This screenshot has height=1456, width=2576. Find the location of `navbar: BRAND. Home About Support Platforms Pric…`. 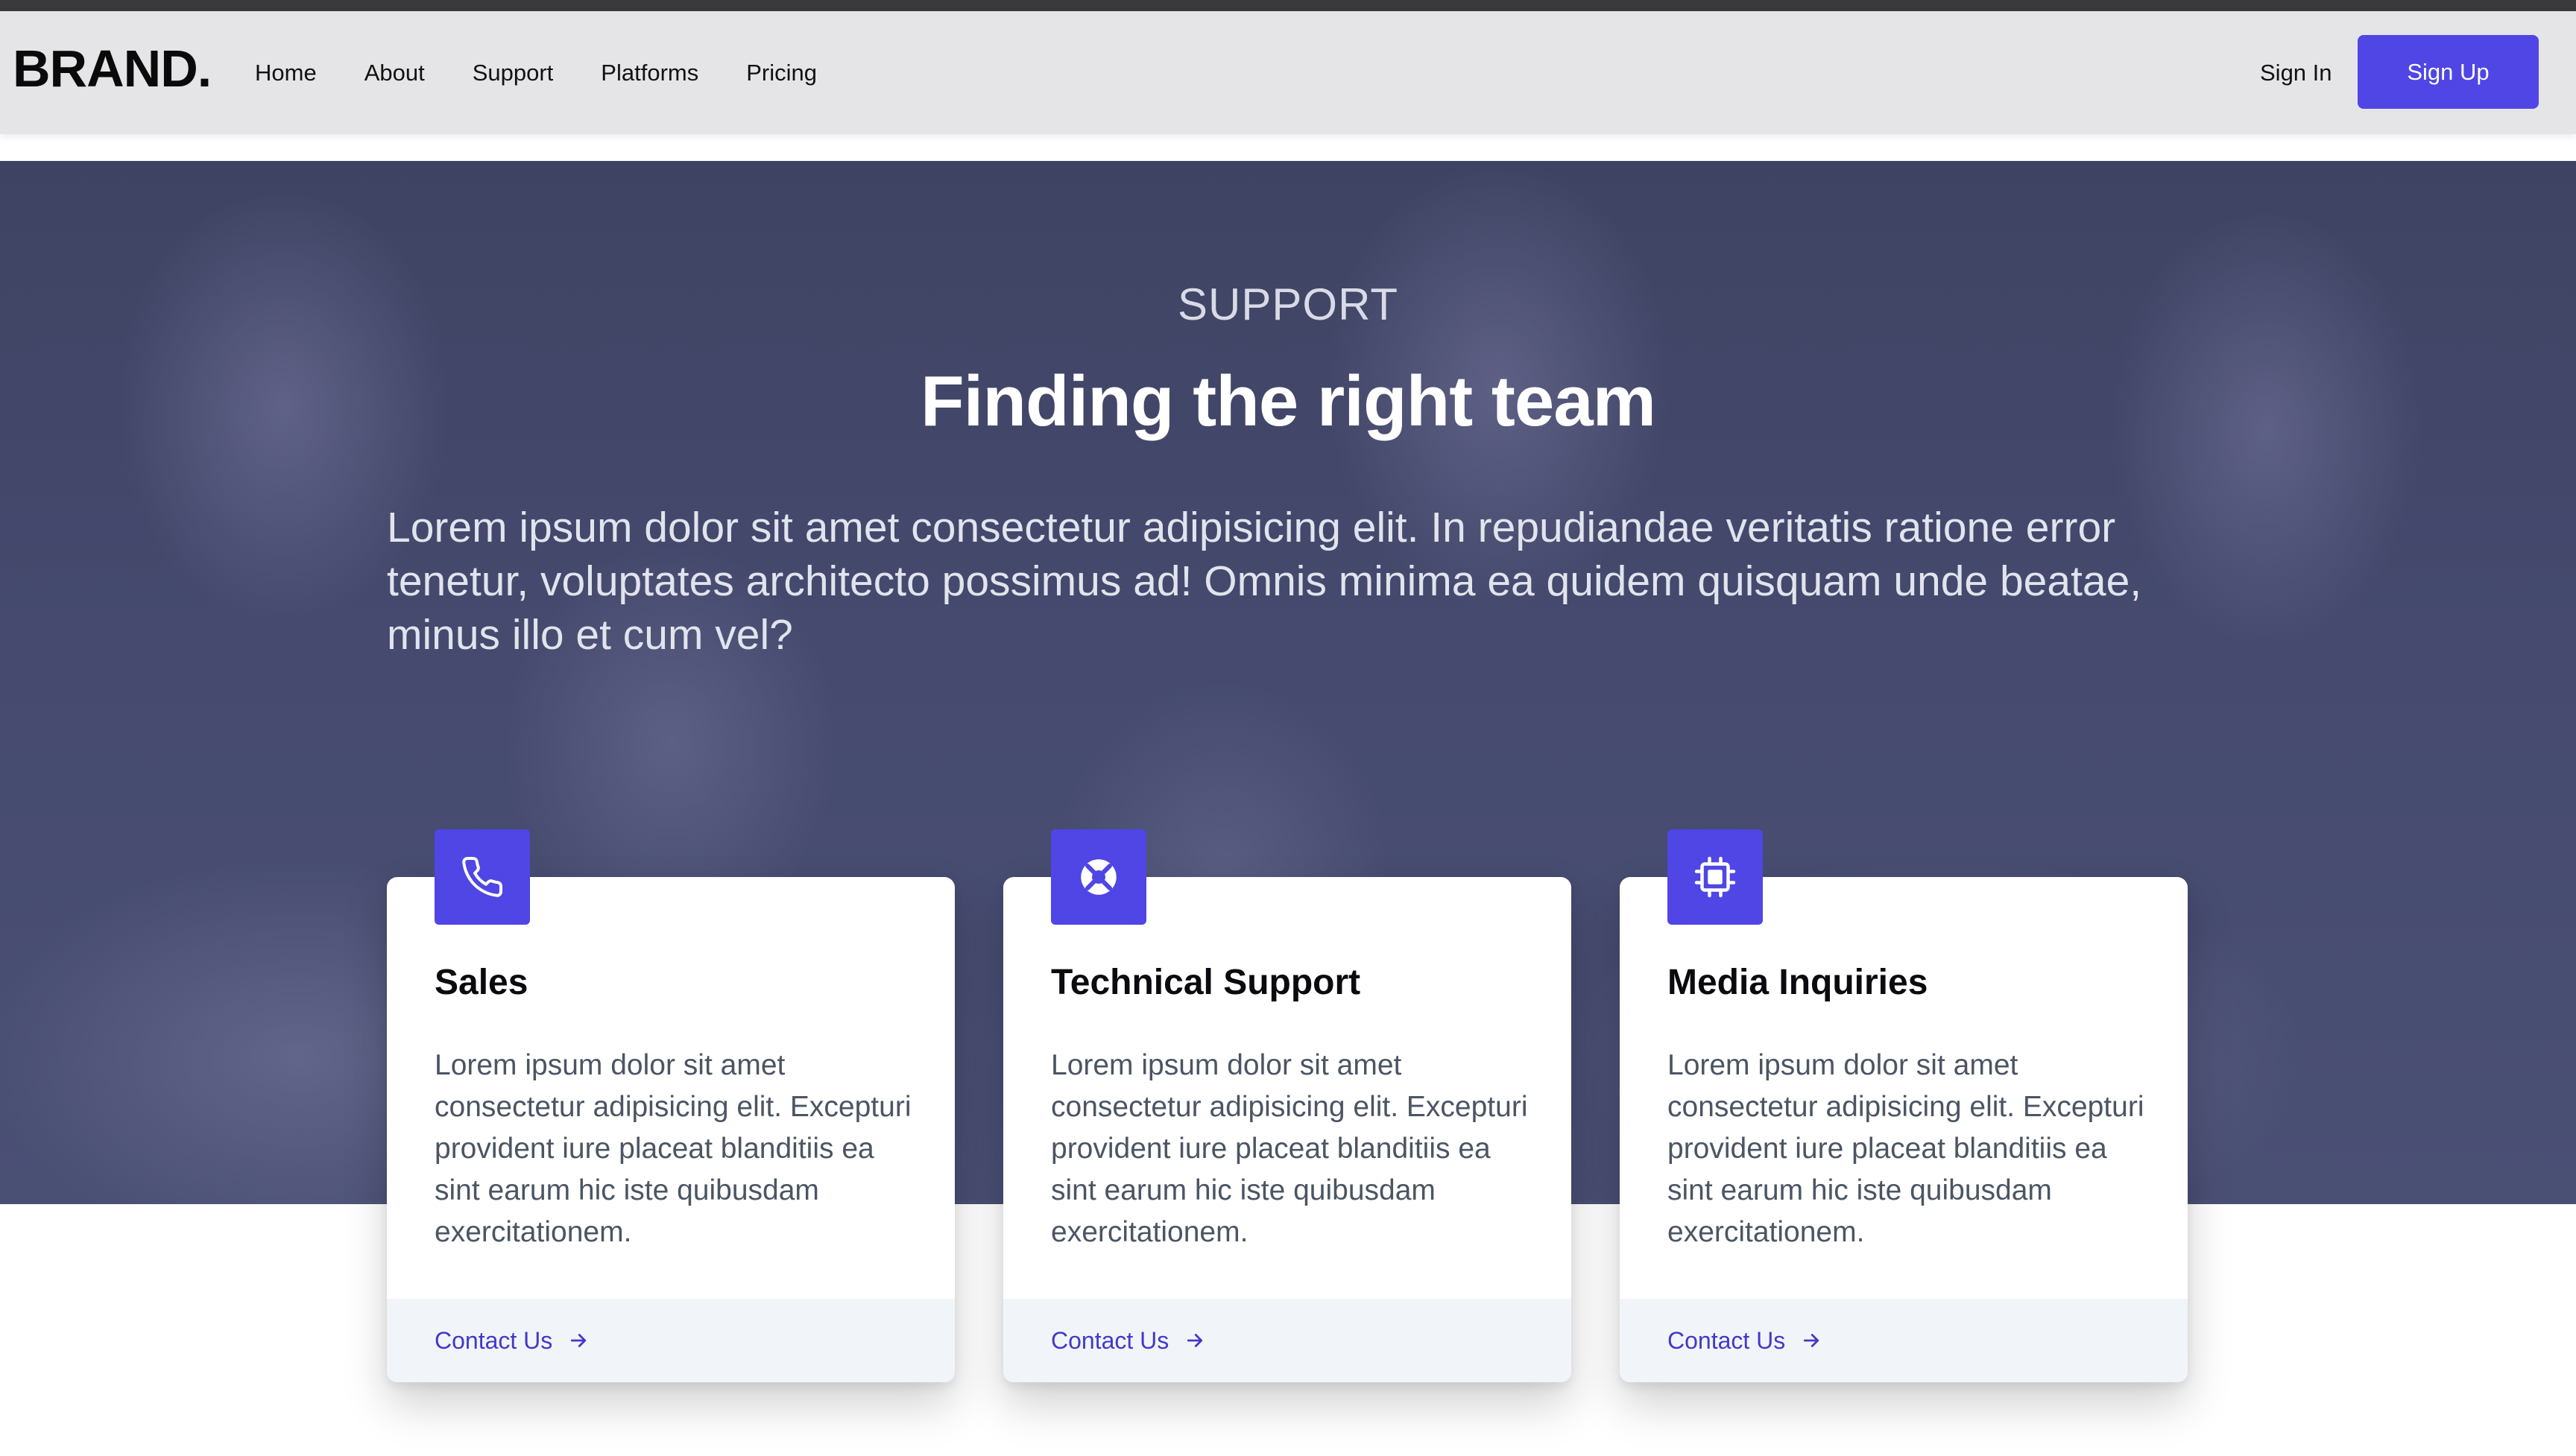

navbar: BRAND. Home About Support Platforms Pric… is located at coordinates (1288, 72).